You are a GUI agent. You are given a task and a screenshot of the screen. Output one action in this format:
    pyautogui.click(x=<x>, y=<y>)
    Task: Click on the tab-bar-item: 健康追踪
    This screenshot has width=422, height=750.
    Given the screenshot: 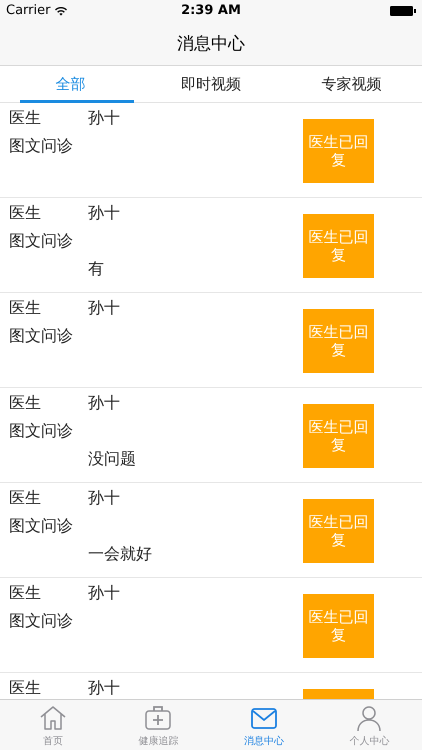 What is the action you would take?
    pyautogui.click(x=158, y=725)
    